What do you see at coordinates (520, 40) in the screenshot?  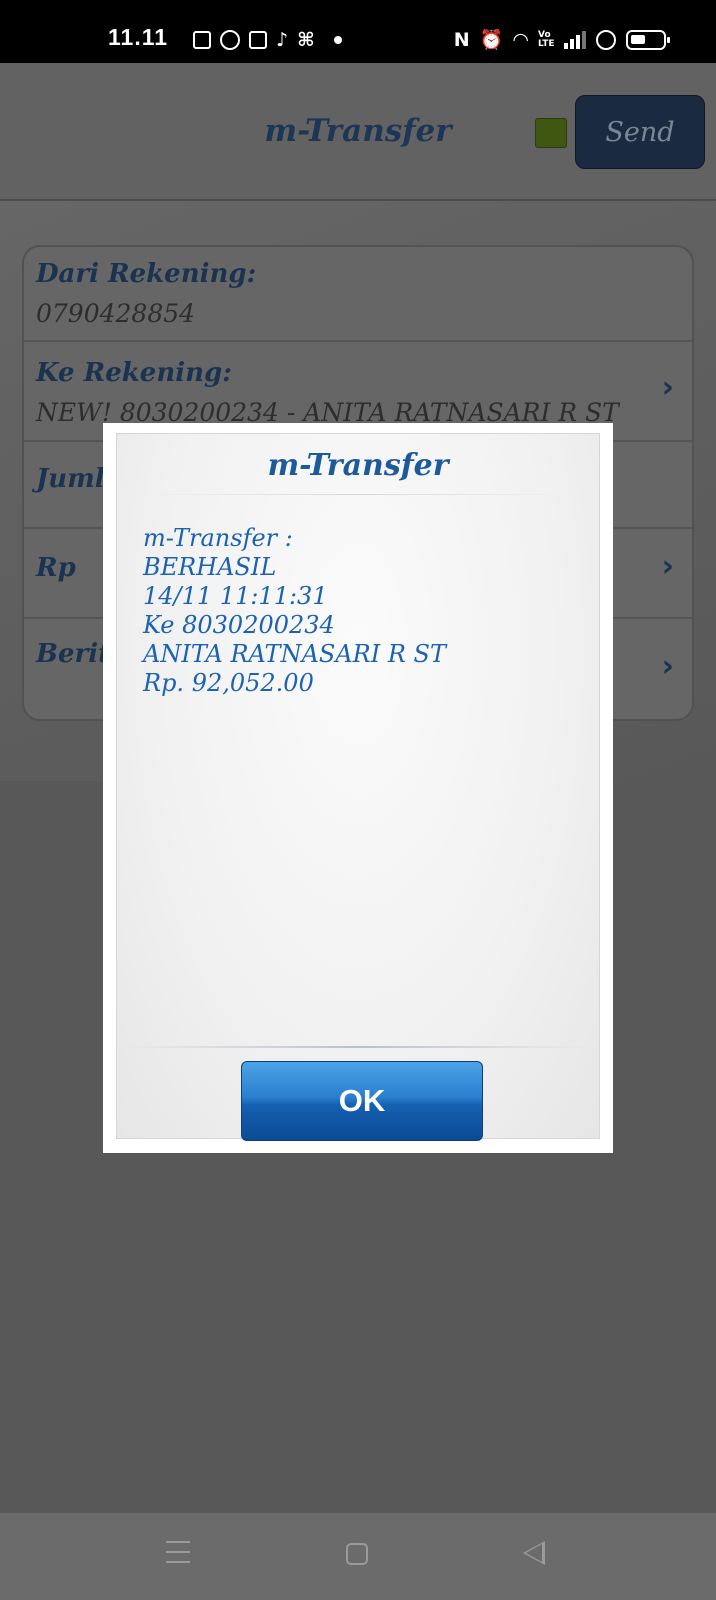 I see `wifi-icon: ◠` at bounding box center [520, 40].